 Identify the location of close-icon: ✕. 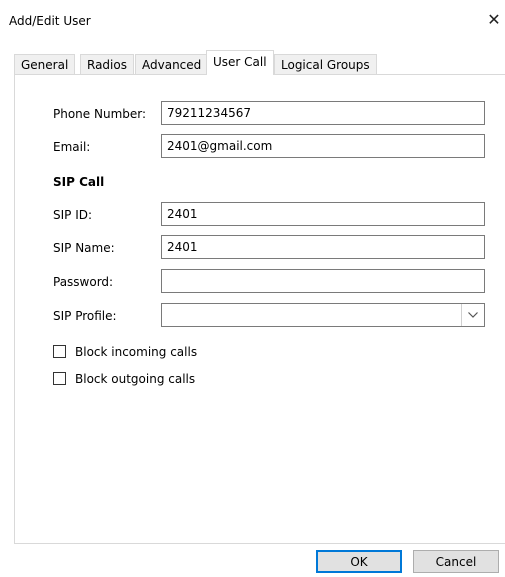
(494, 19).